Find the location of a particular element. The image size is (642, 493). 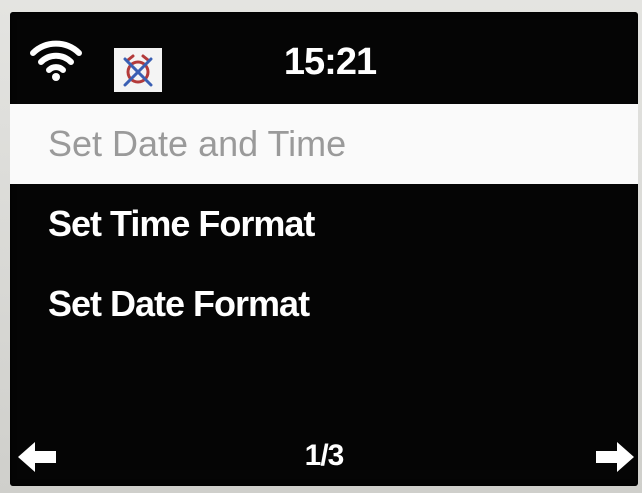

wifi-icon is located at coordinates (56, 60).